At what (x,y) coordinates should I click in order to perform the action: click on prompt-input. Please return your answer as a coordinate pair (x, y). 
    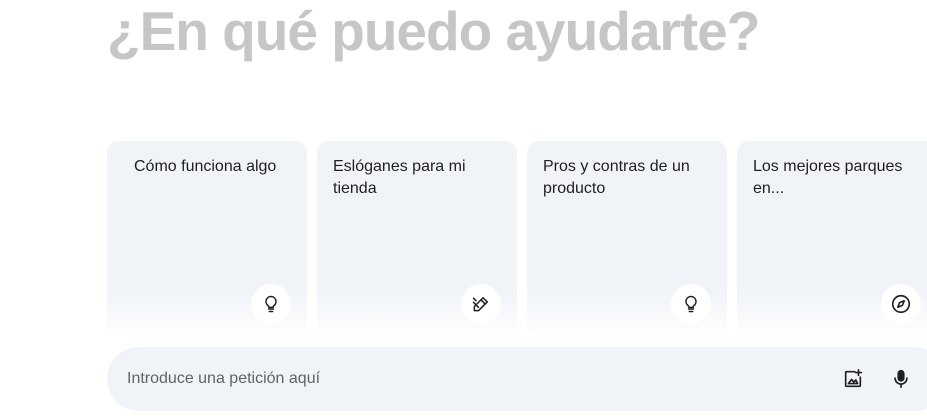
    Looking at the image, I should click on (467, 379).